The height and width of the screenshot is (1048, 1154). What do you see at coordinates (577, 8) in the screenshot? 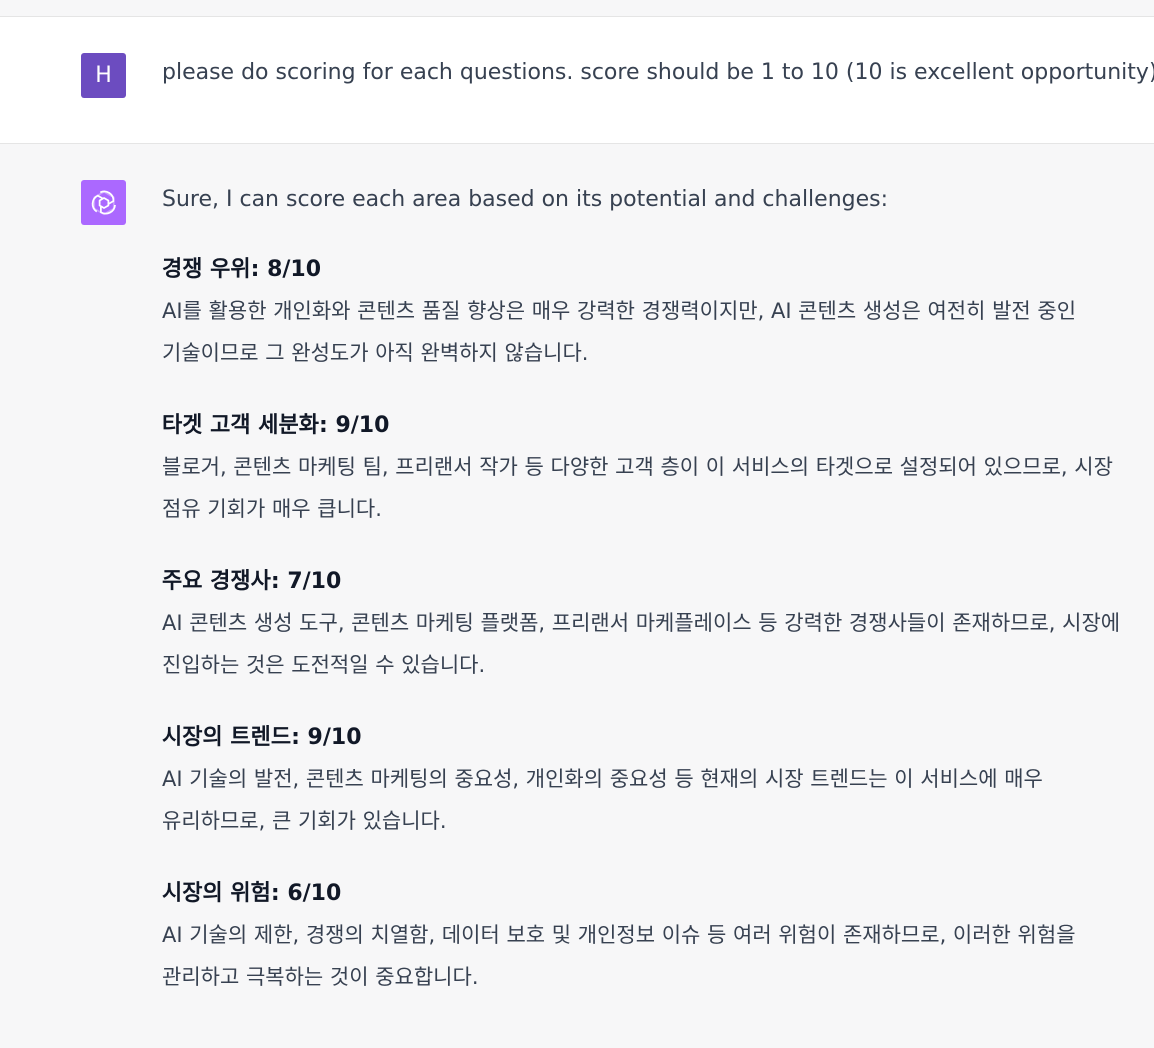
I see `top-strip` at bounding box center [577, 8].